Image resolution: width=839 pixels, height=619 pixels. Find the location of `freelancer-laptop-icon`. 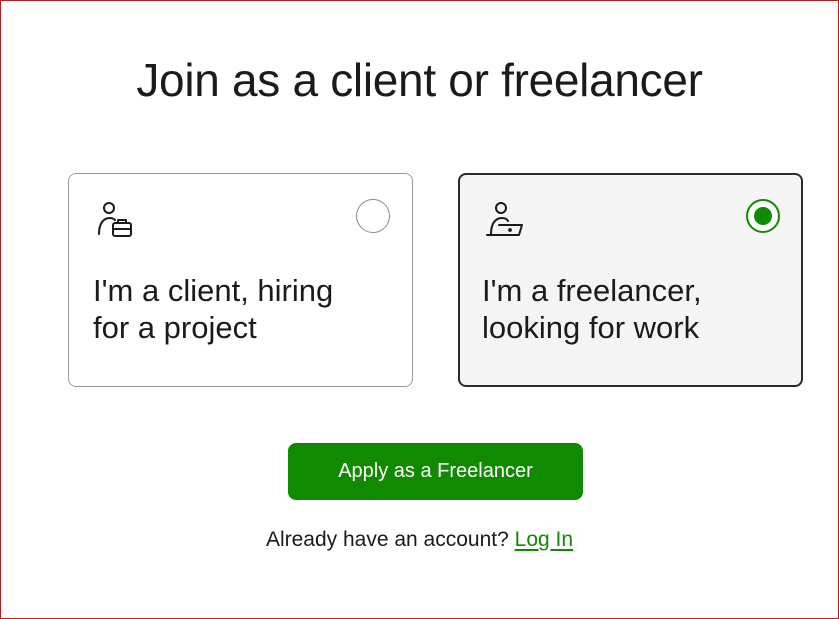

freelancer-laptop-icon is located at coordinates (505, 220).